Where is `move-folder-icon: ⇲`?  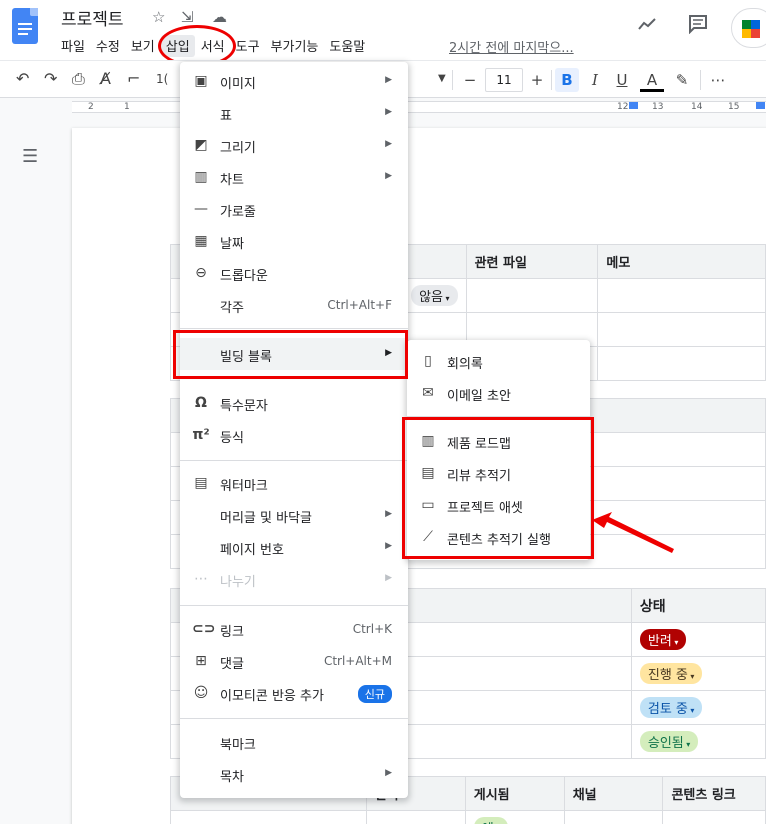 move-folder-icon: ⇲ is located at coordinates (187, 17).